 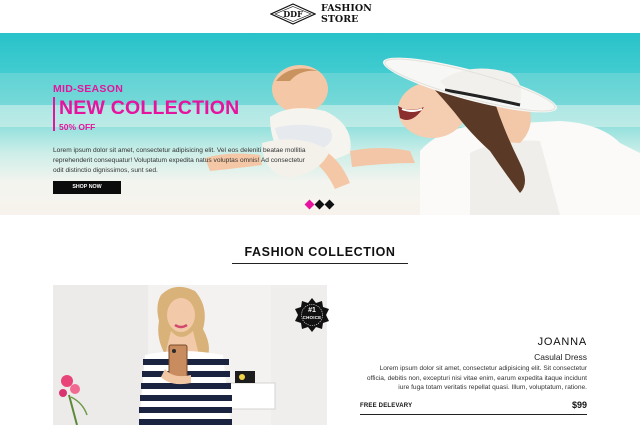 I want to click on hero-accent-bar, so click(x=54, y=114).